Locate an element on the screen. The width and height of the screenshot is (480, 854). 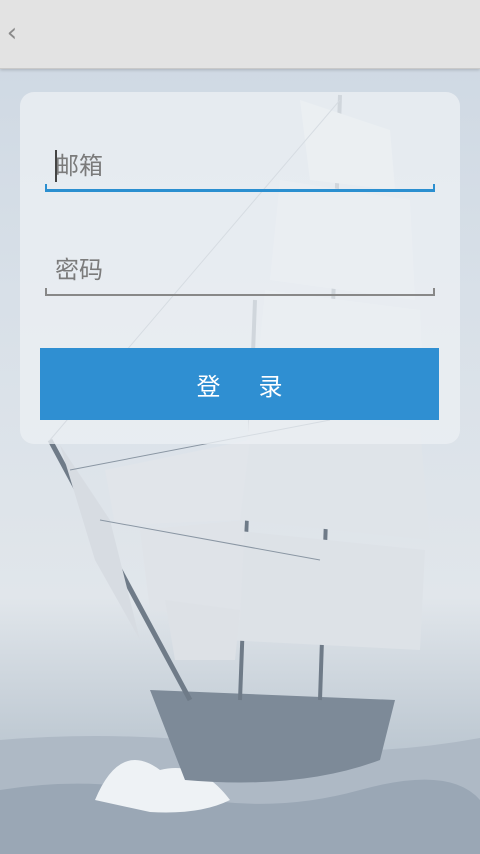
password-underline is located at coordinates (240, 295).